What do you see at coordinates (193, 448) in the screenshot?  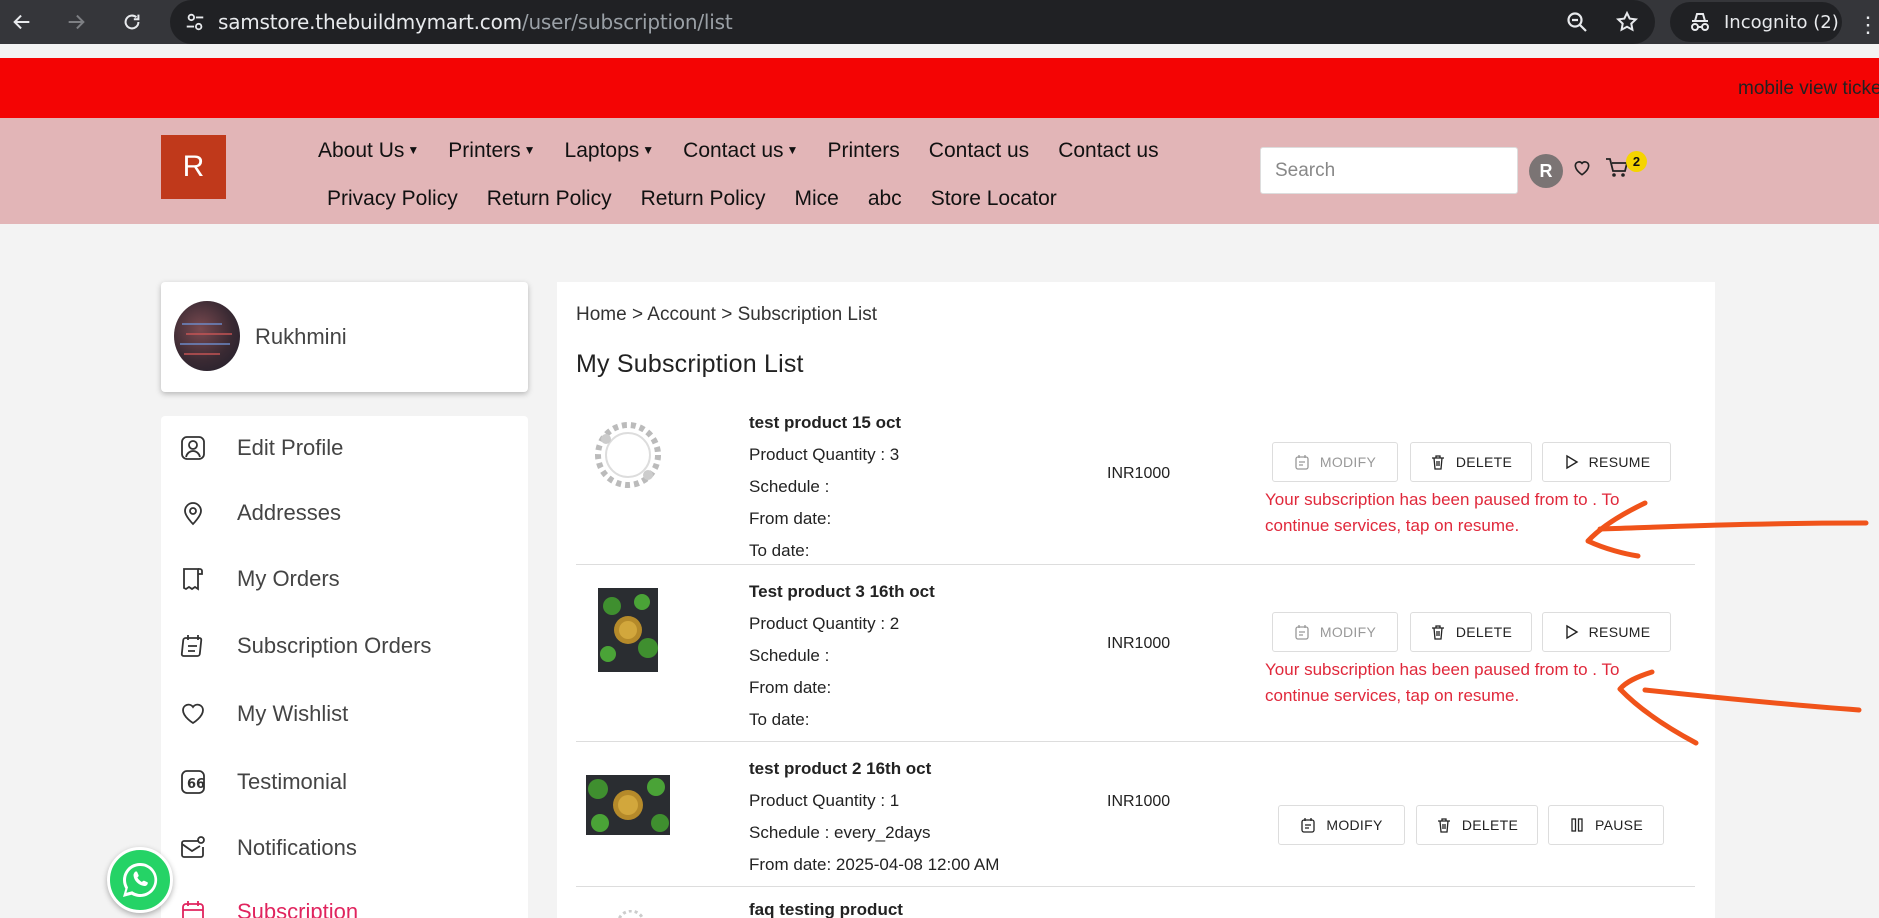 I see `user-icon` at bounding box center [193, 448].